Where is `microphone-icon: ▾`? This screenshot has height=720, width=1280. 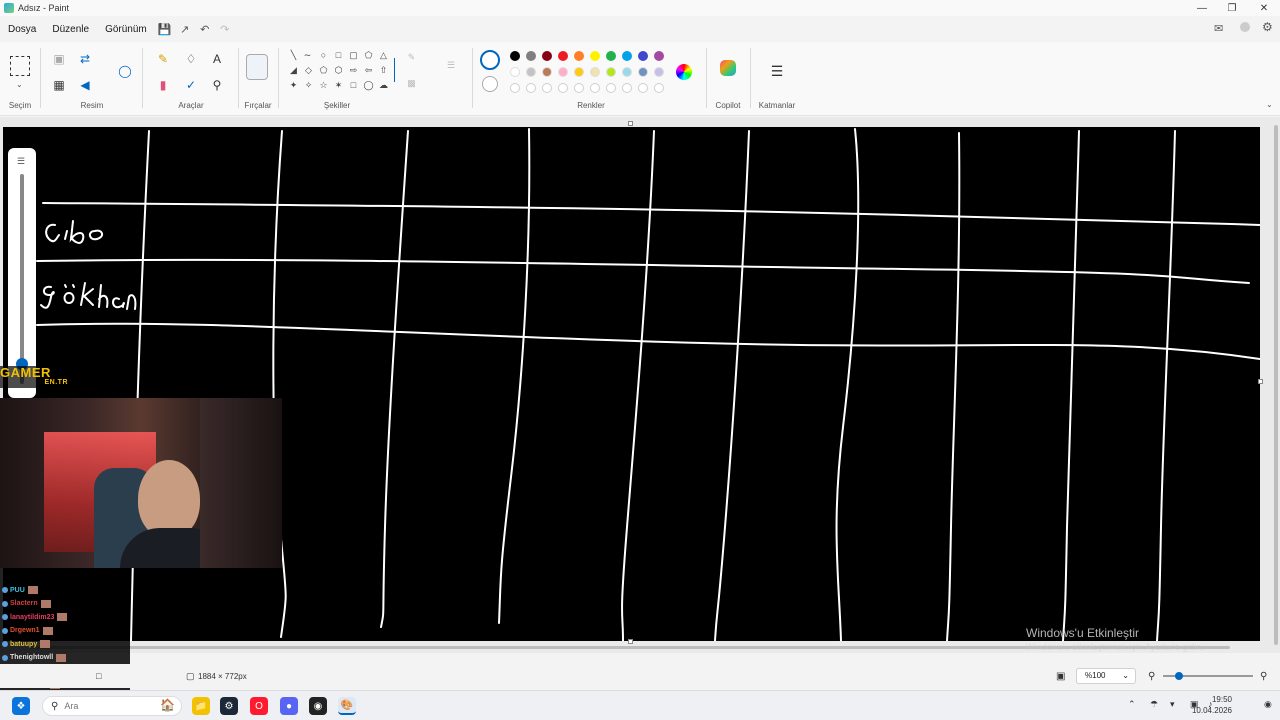
microphone-icon: ▾ is located at coordinates (1172, 704).